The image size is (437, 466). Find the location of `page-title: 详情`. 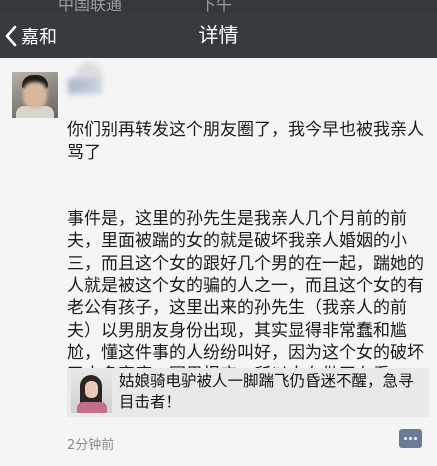

page-title: 详情 is located at coordinates (218, 35).